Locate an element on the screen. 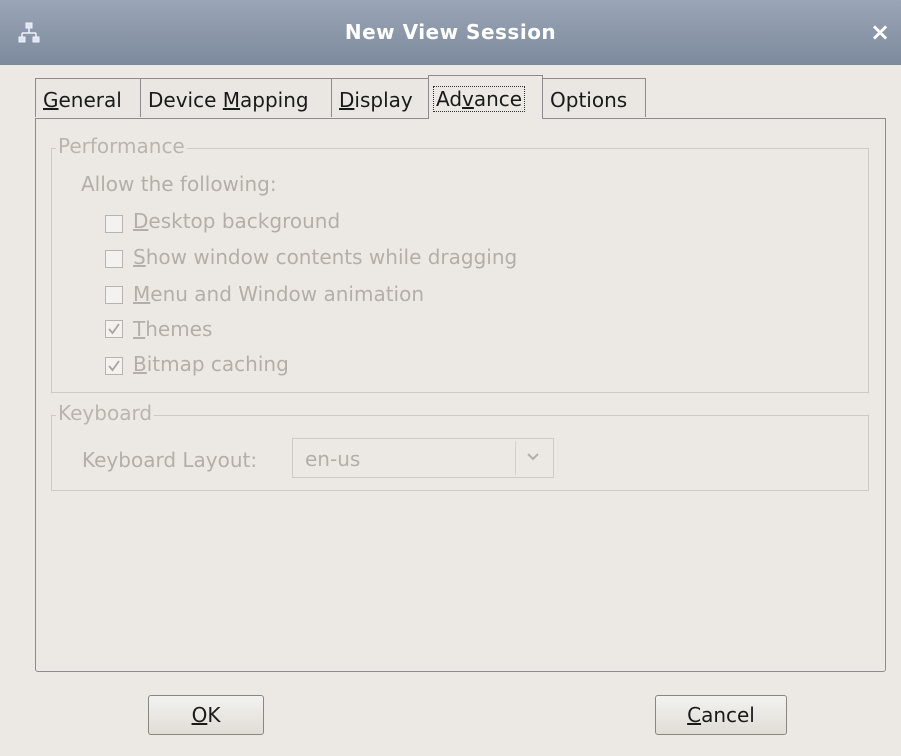 Image resolution: width=901 pixels, height=756 pixels. menu-window-animation-text: enu and Window animation is located at coordinates (287, 294).